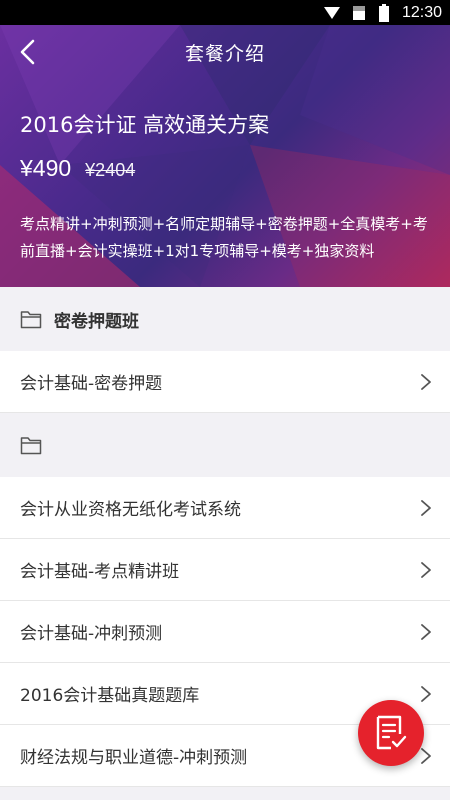 The height and width of the screenshot is (800, 450). Describe the element at coordinates (77, 168) in the screenshot. I see `price-row: ¥490 ¥2404` at that location.